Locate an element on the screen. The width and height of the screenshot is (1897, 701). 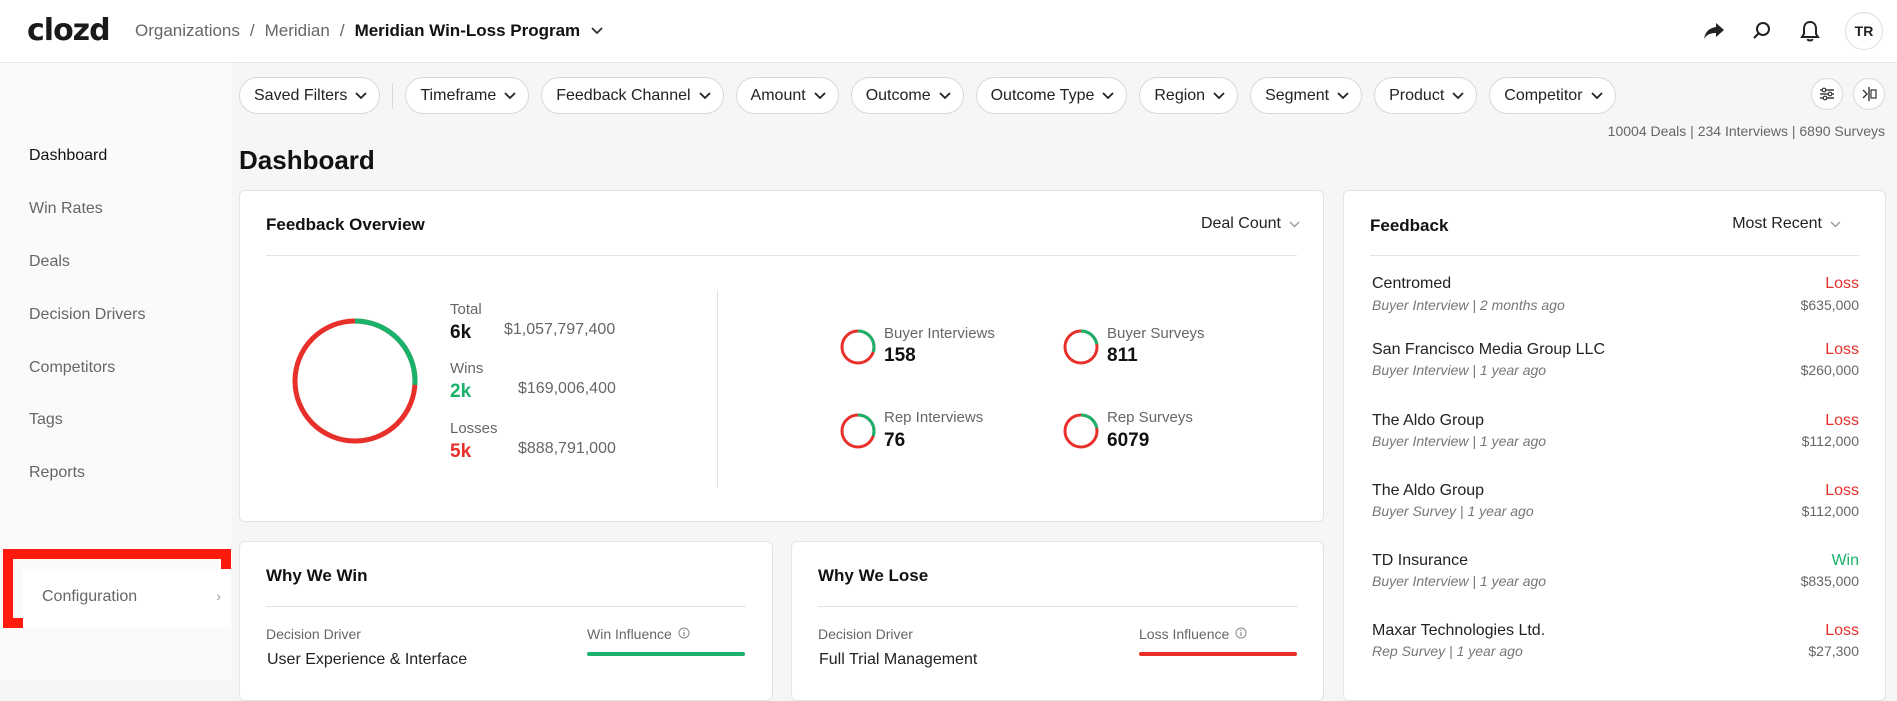
card-title: Why We Win is located at coordinates (317, 575).